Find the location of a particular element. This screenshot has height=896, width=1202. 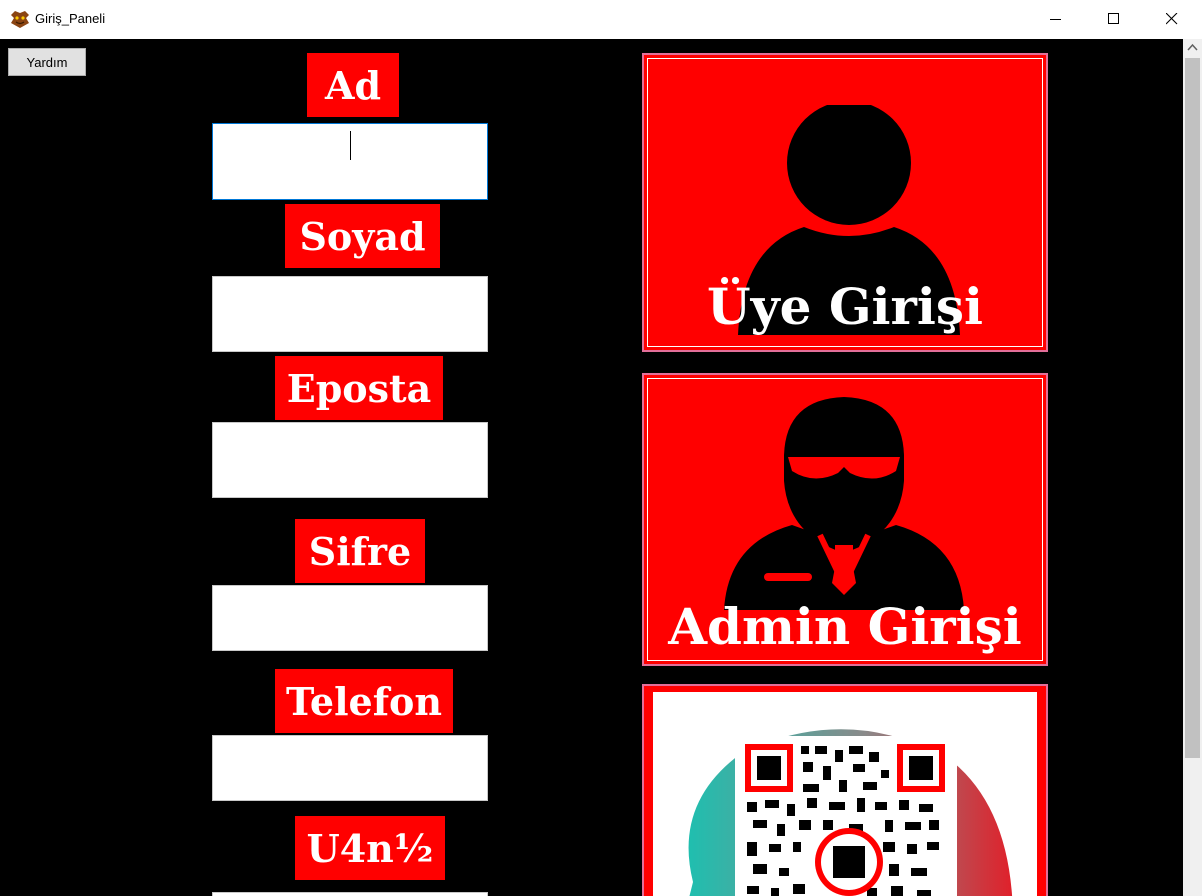

maximize-button is located at coordinates (1115, 19).